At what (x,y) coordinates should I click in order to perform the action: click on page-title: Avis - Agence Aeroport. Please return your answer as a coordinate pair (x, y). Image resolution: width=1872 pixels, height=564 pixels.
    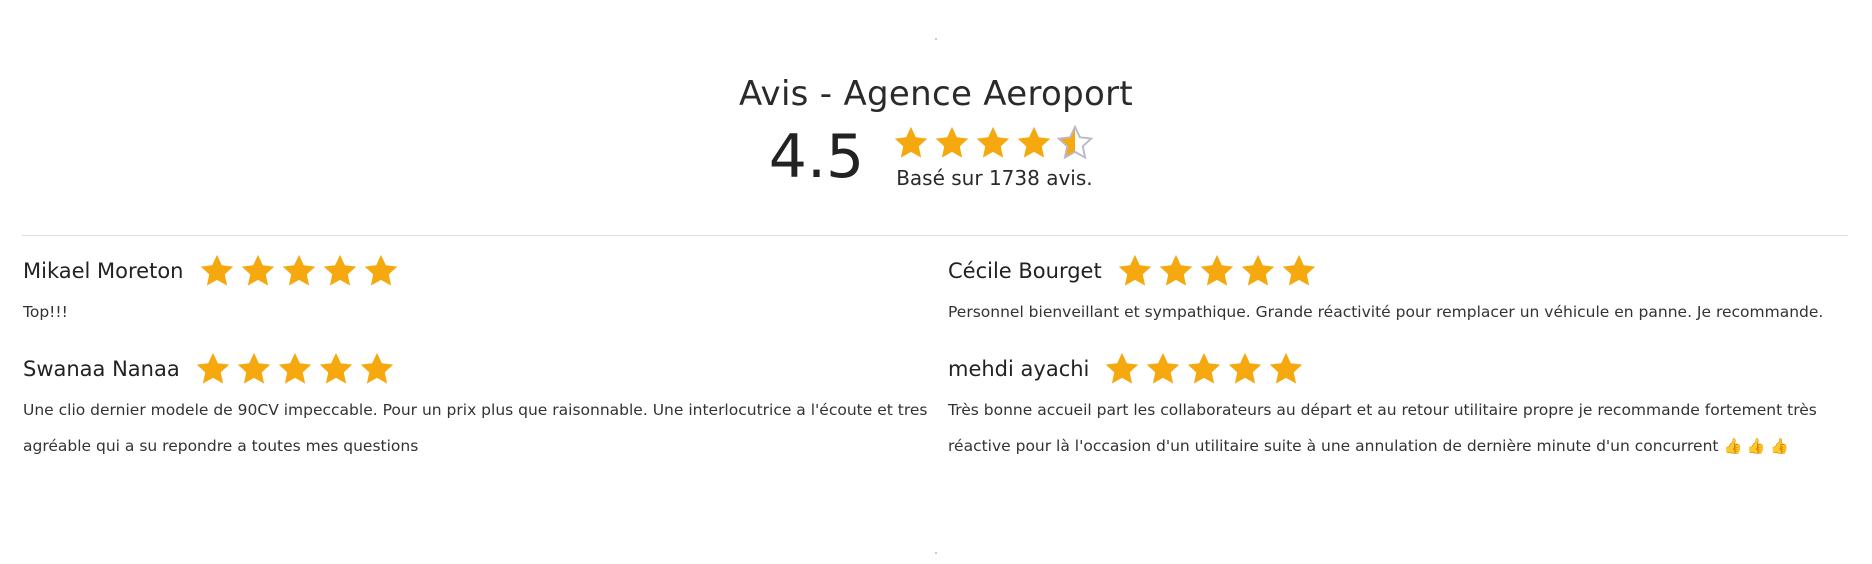
    Looking at the image, I should click on (936, 94).